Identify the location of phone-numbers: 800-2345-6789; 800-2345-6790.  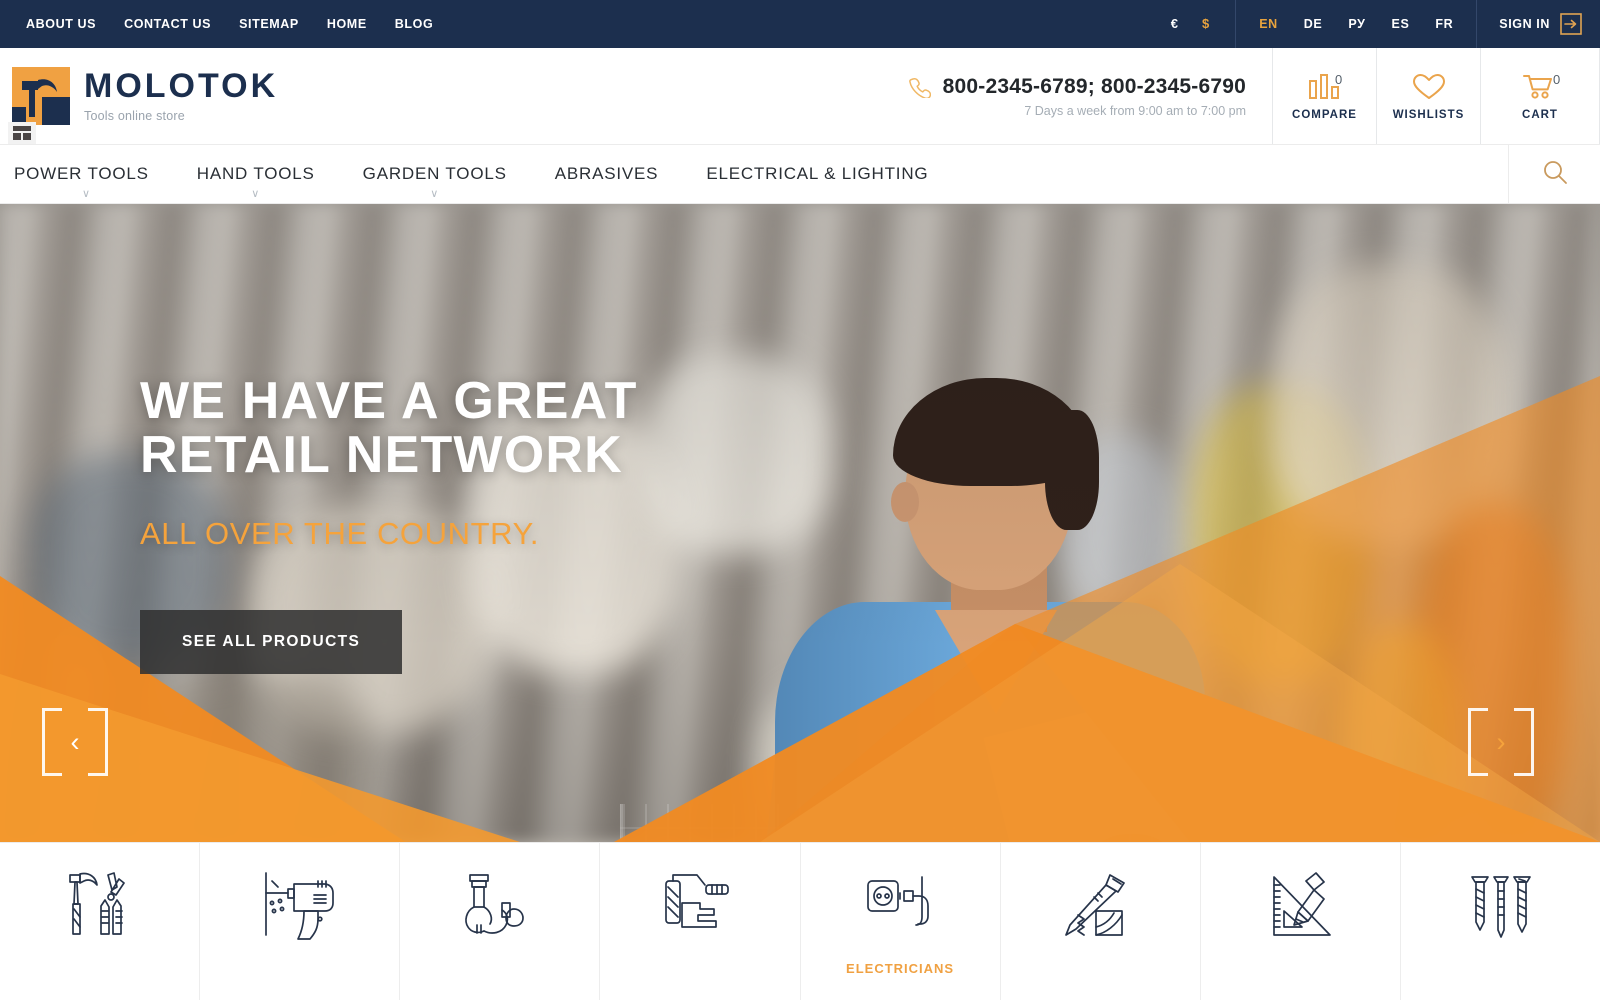
(1094, 87).